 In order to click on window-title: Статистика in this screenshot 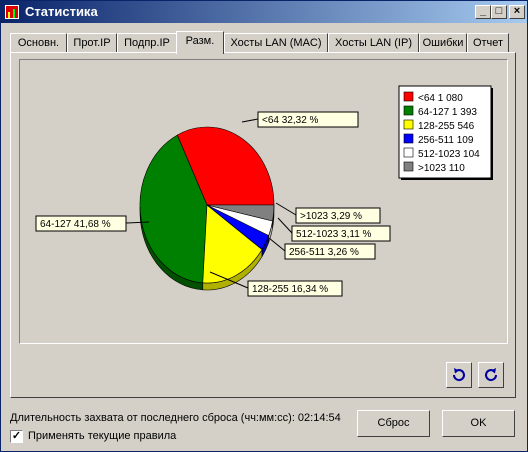, I will do `click(61, 11)`.